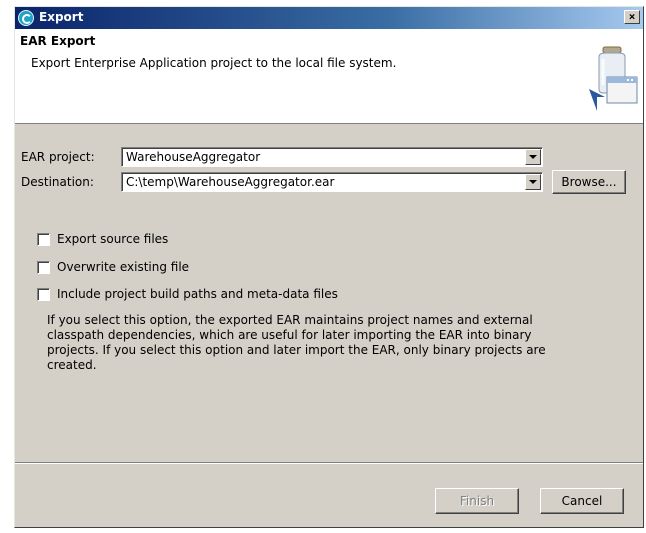  What do you see at coordinates (58, 157) in the screenshot?
I see `ear-project-label: EAR project:` at bounding box center [58, 157].